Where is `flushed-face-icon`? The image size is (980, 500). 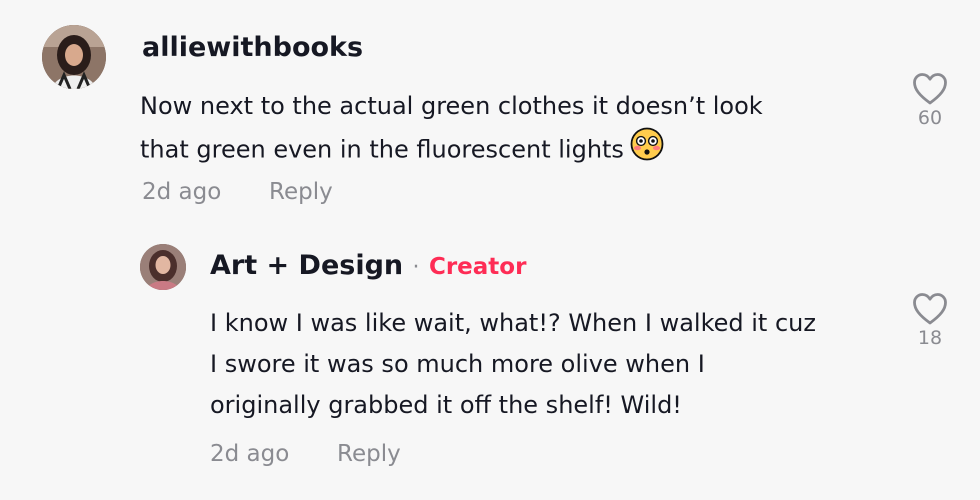
flushed-face-icon is located at coordinates (647, 150).